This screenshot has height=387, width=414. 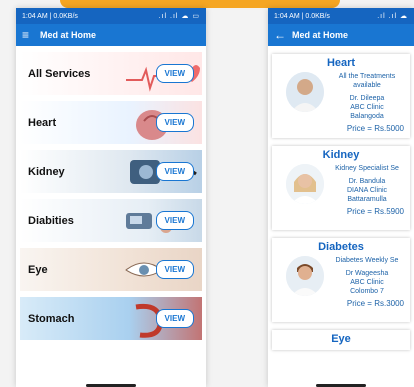 What do you see at coordinates (111, 269) in the screenshot?
I see `service-item-eye: Eye VIEW` at bounding box center [111, 269].